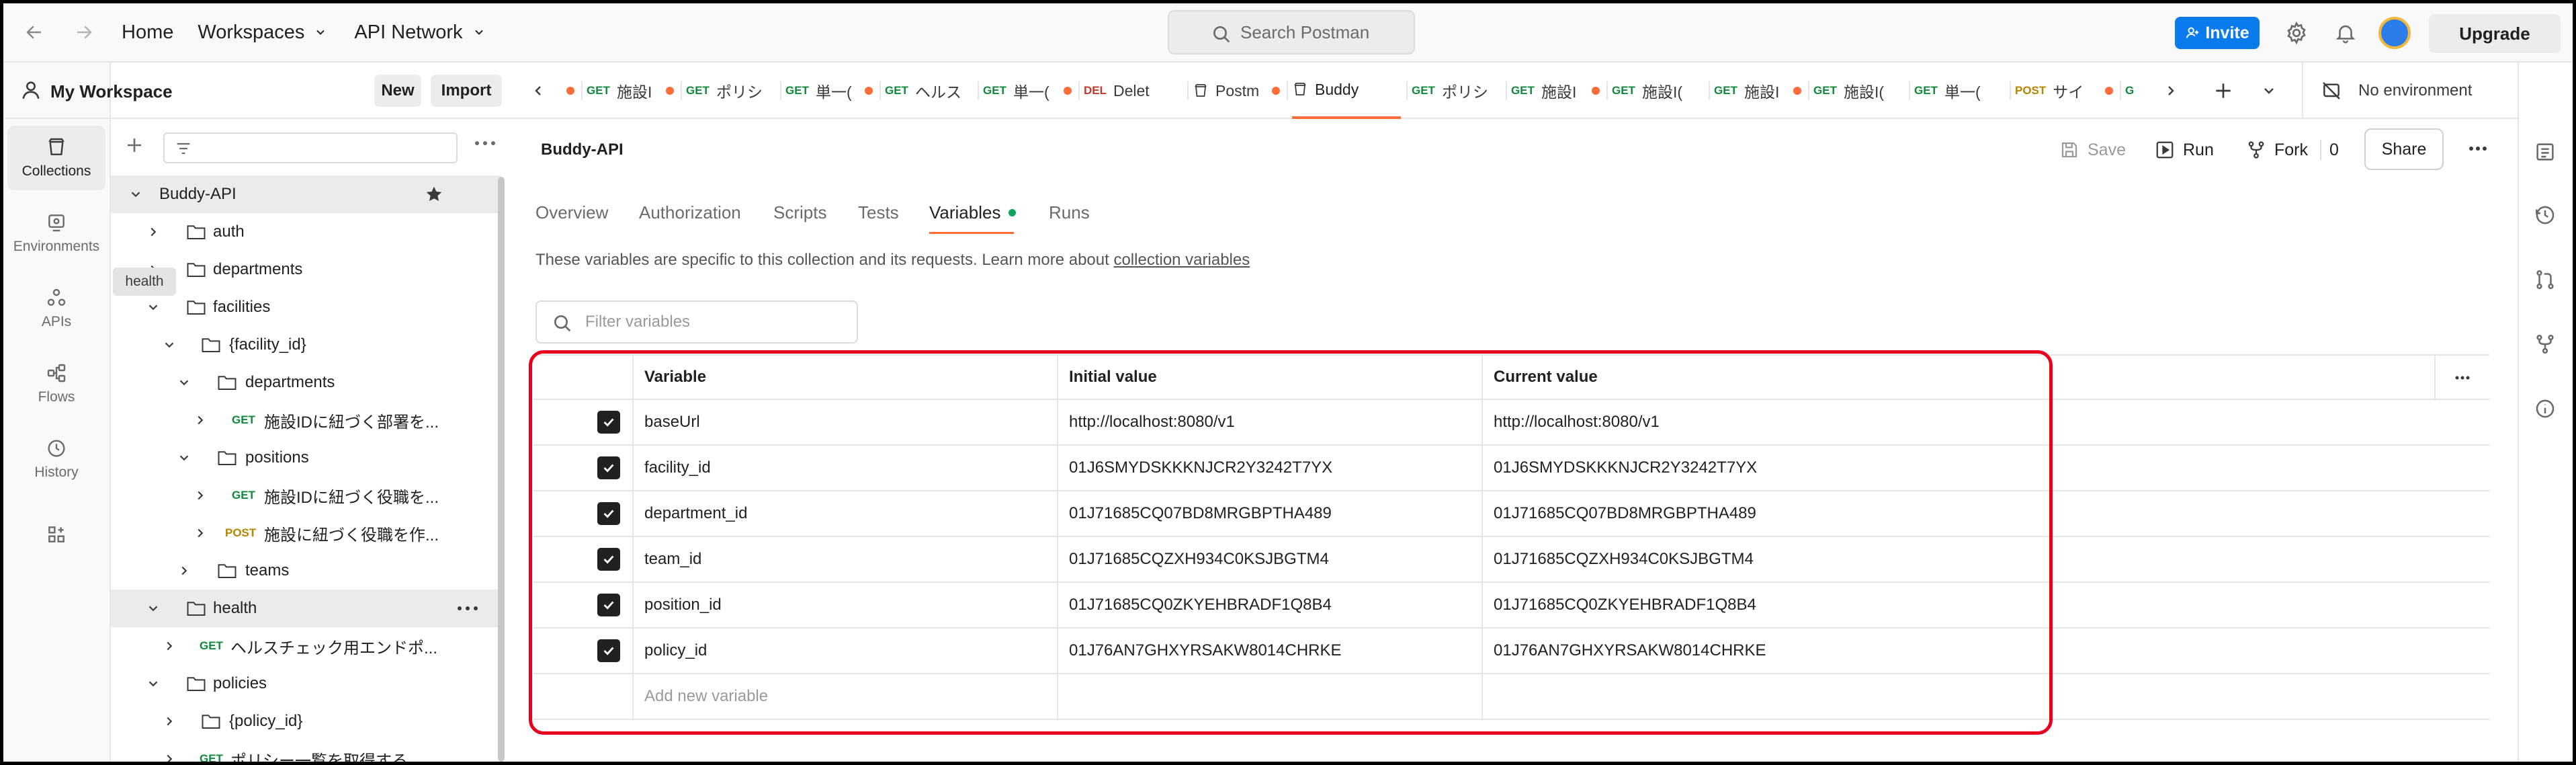  I want to click on add-variable-placeholder: Add new variable, so click(700, 696).